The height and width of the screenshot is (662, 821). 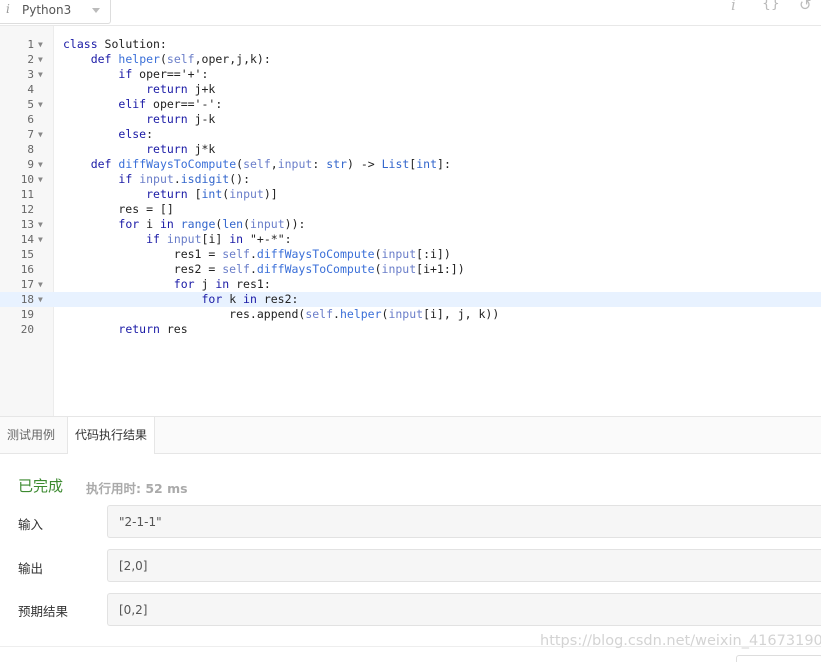 What do you see at coordinates (163, 74) in the screenshot?
I see `code-text: if oper=='+':` at bounding box center [163, 74].